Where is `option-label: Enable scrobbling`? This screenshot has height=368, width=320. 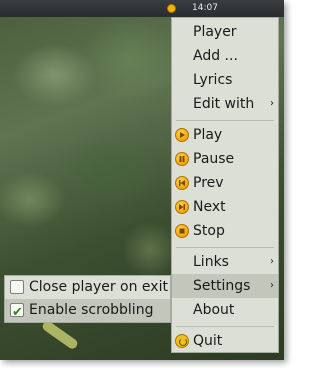
option-label: Enable scrobbling is located at coordinates (91, 310).